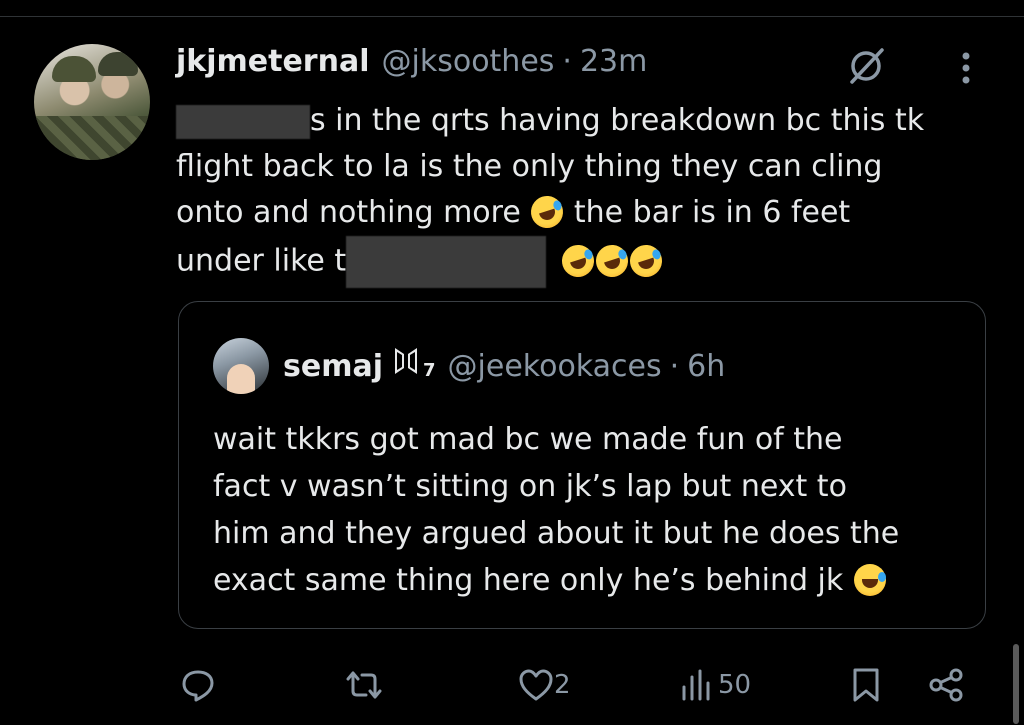 The height and width of the screenshot is (725, 1024). Describe the element at coordinates (613, 61) in the screenshot. I see `tweet-timestamp: 23m` at that location.